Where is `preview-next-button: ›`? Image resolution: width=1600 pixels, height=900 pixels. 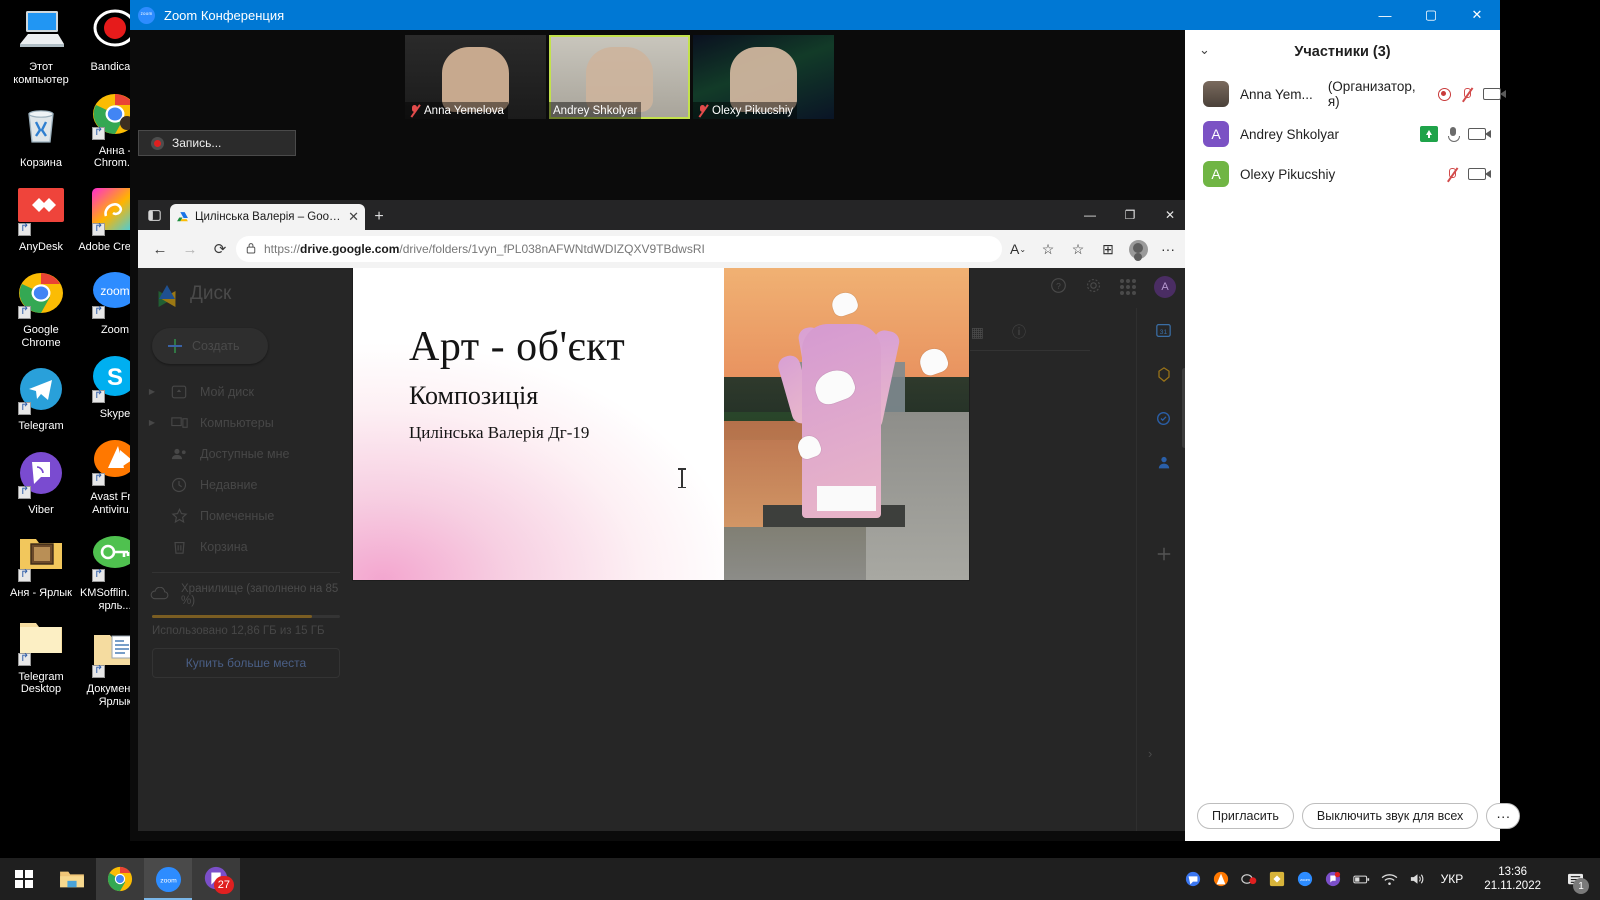 preview-next-button: › is located at coordinates (1150, 753).